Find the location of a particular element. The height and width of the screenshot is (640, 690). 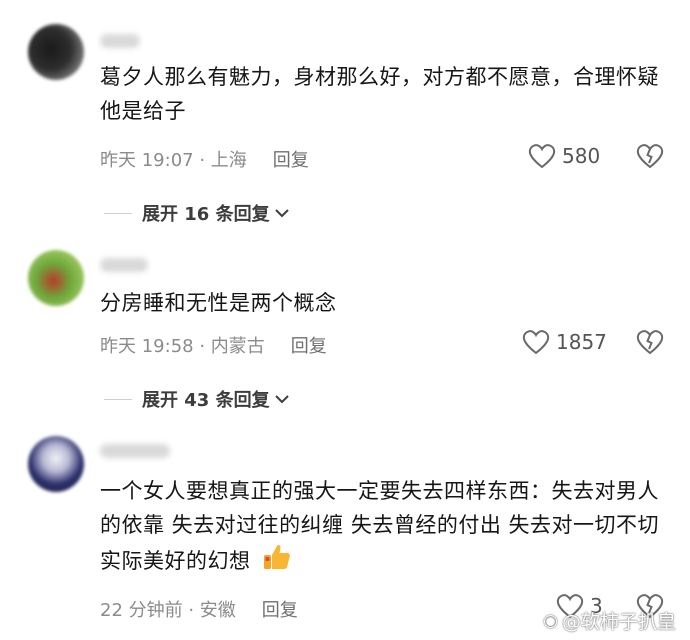

like-button: 580 is located at coordinates (564, 156).